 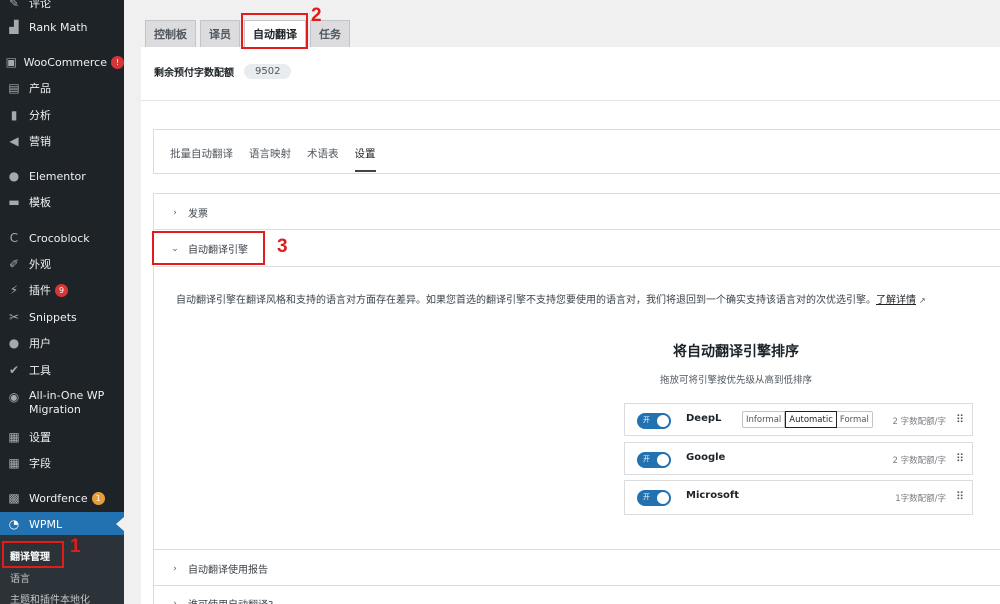 I want to click on style-informal: Informal, so click(x=764, y=419).